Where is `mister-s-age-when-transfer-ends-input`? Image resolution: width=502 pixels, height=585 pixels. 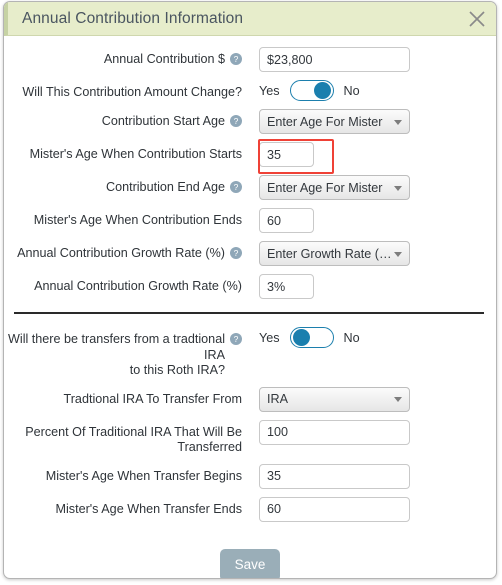
mister-s-age-when-transfer-ends-input is located at coordinates (334, 509).